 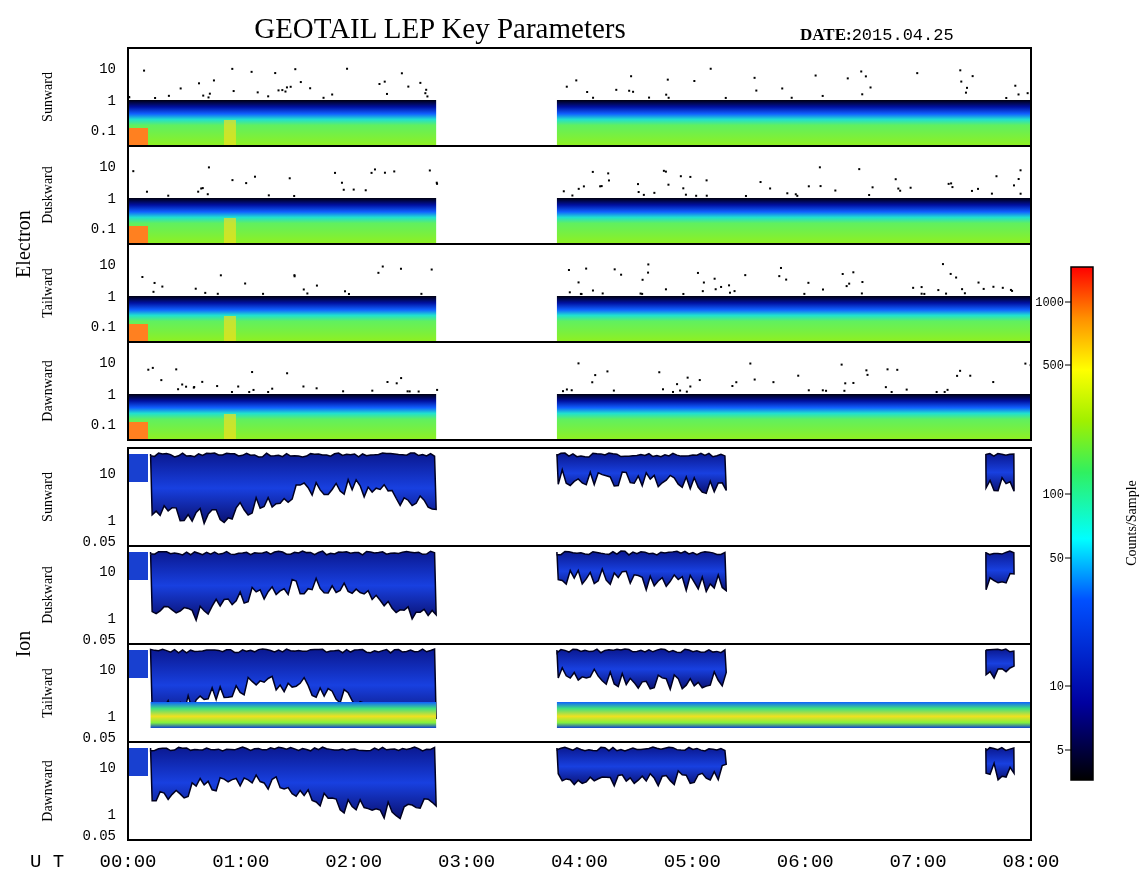 What do you see at coordinates (23, 644) in the screenshot?
I see `species-label: Ion` at bounding box center [23, 644].